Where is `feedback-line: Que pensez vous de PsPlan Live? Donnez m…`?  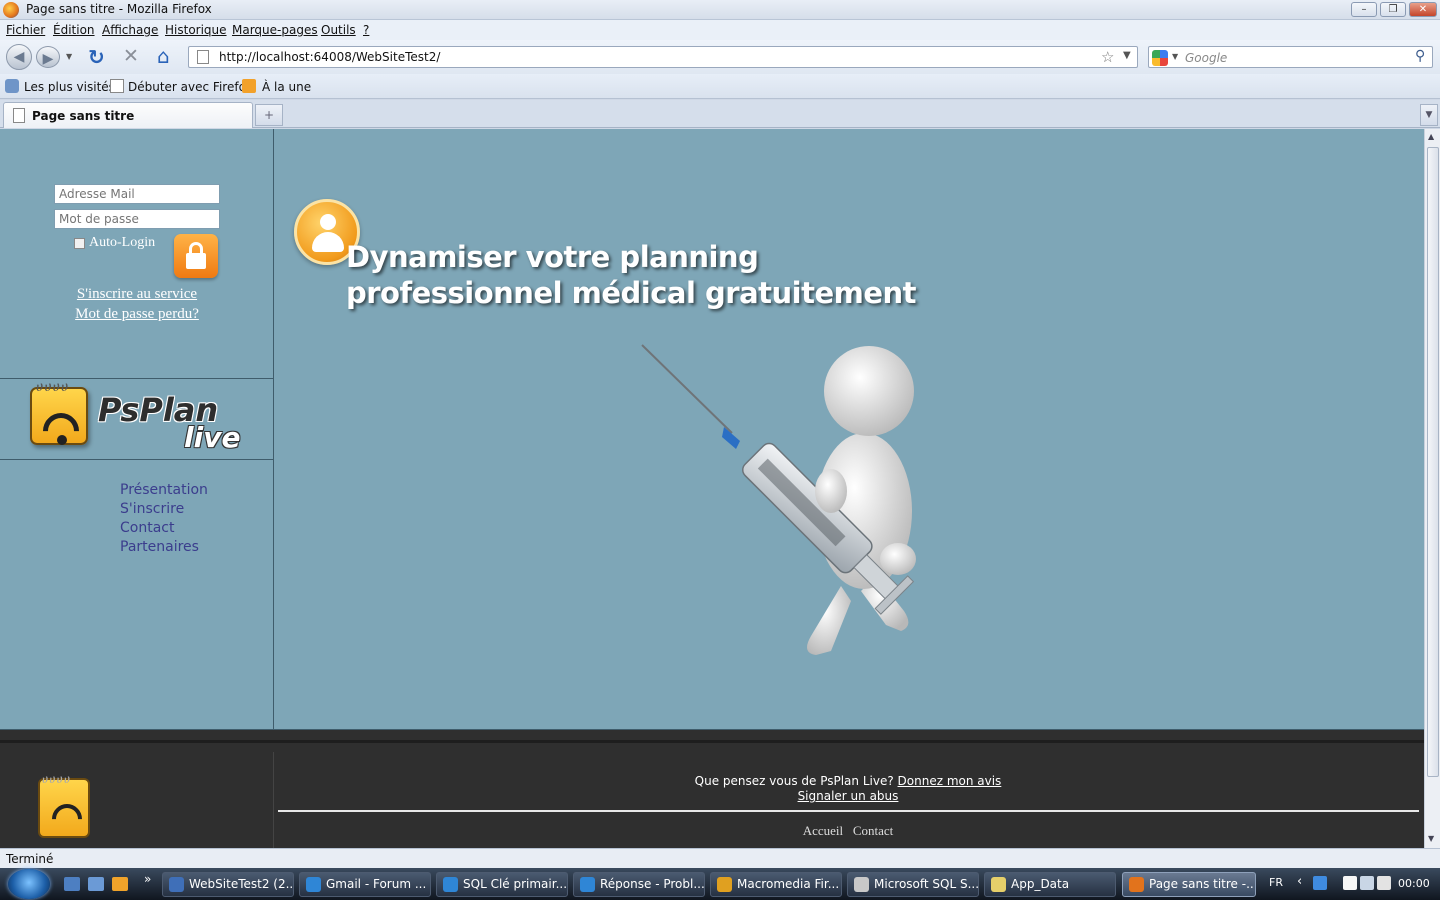 feedback-line: Que pensez vous de PsPlan Live? Donnez m… is located at coordinates (848, 781).